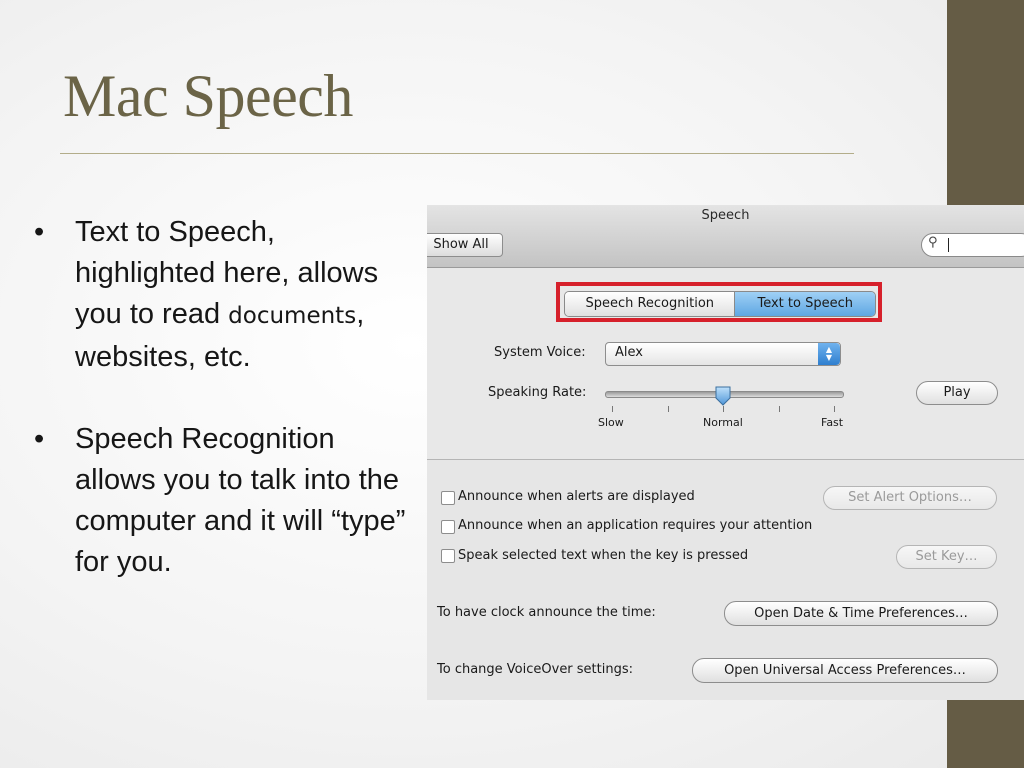 The height and width of the screenshot is (768, 1024). I want to click on system-voice-label: System Voice:, so click(540, 352).